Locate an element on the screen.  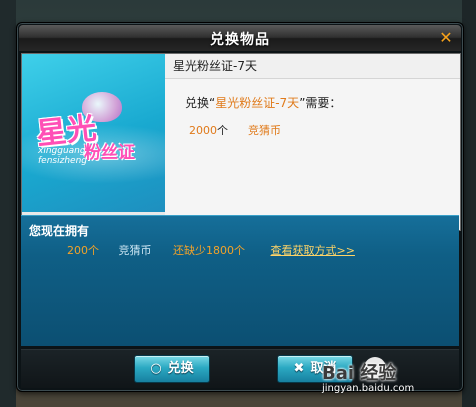
cost-unit: 个 is located at coordinates (222, 130).